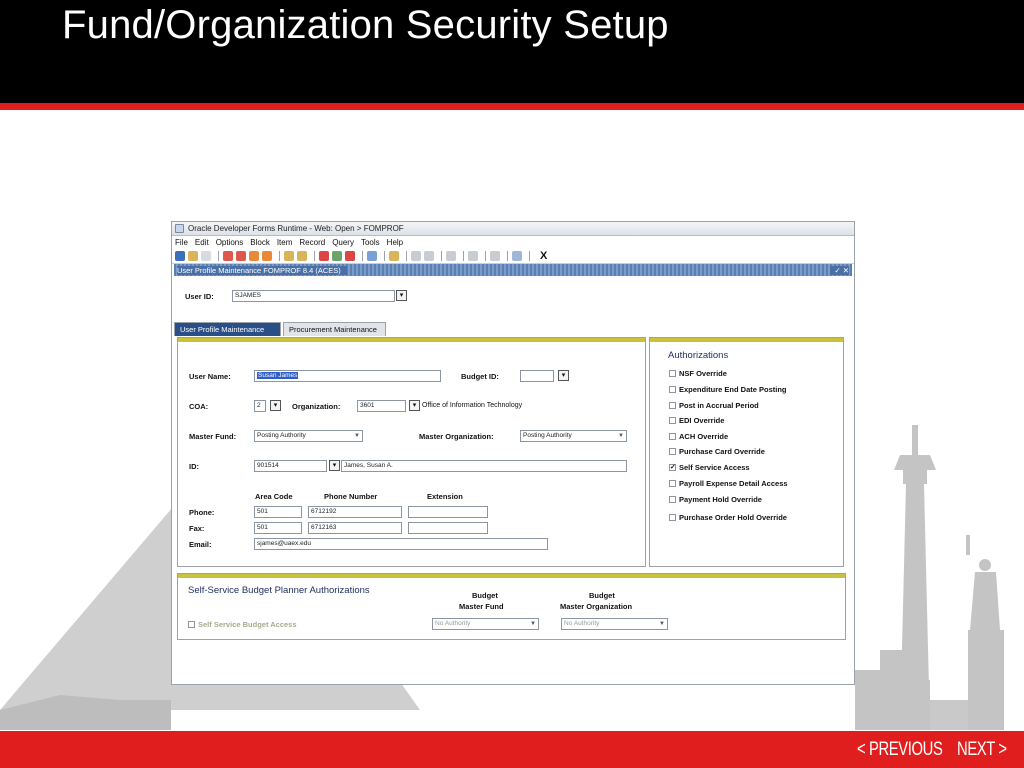  What do you see at coordinates (401, 544) in the screenshot?
I see `email-field: sjames@uaex.edu` at bounding box center [401, 544].